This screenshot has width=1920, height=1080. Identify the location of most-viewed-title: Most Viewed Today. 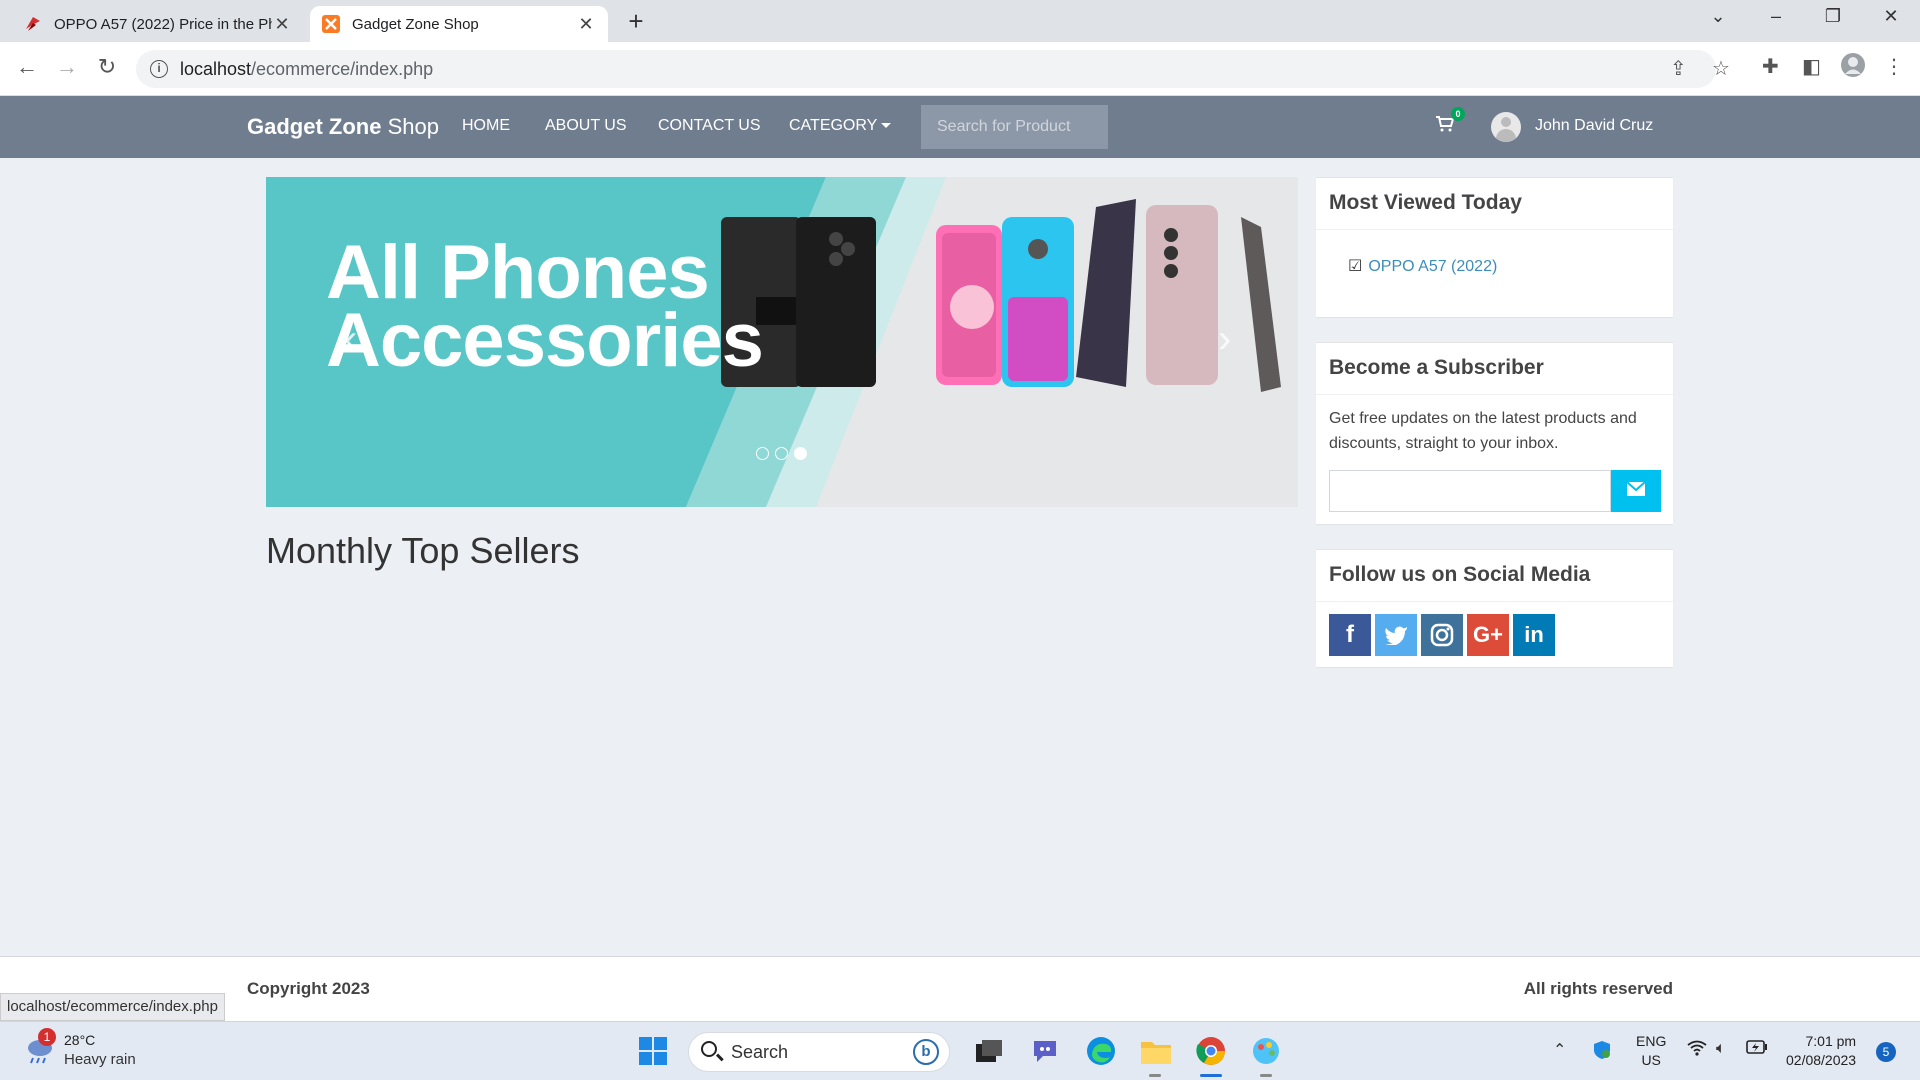
(1494, 204).